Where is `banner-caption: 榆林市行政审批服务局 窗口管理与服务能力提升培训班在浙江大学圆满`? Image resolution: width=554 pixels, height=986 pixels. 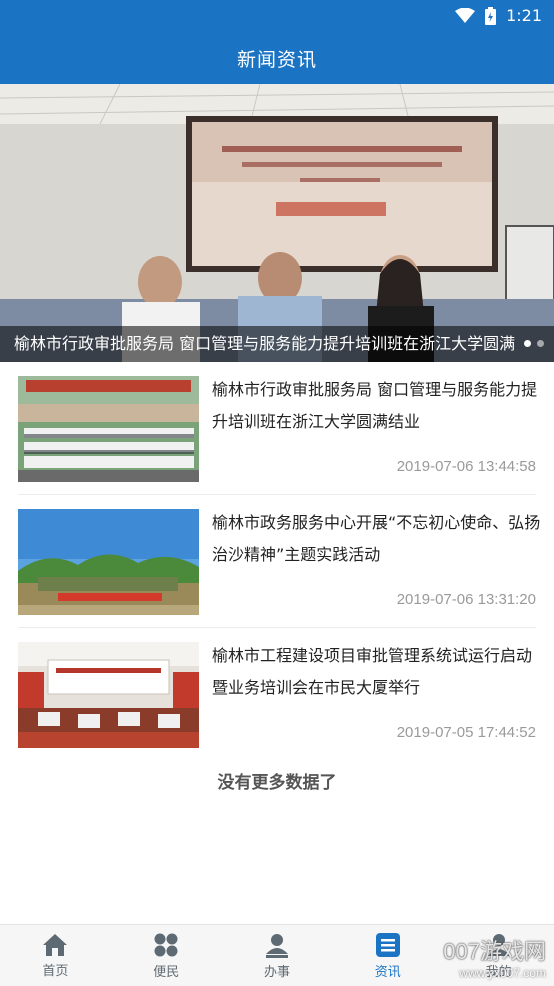 banner-caption: 榆林市行政审批服务局 窗口管理与服务能力提升培训班在浙江大学圆满 is located at coordinates (277, 344).